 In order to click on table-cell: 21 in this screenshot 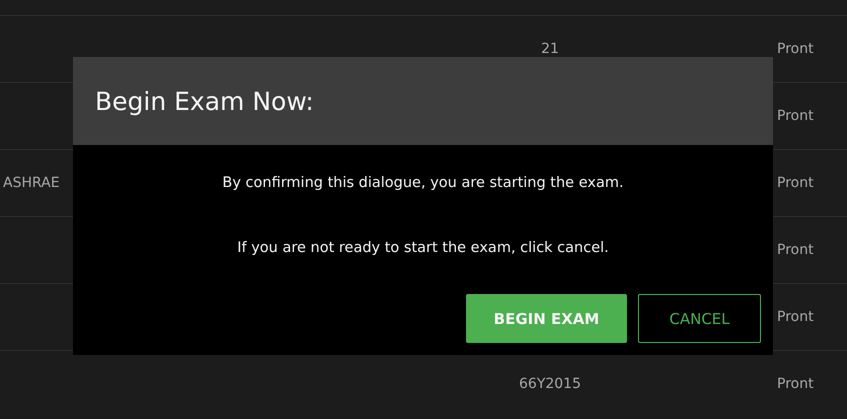, I will do `click(550, 49)`.